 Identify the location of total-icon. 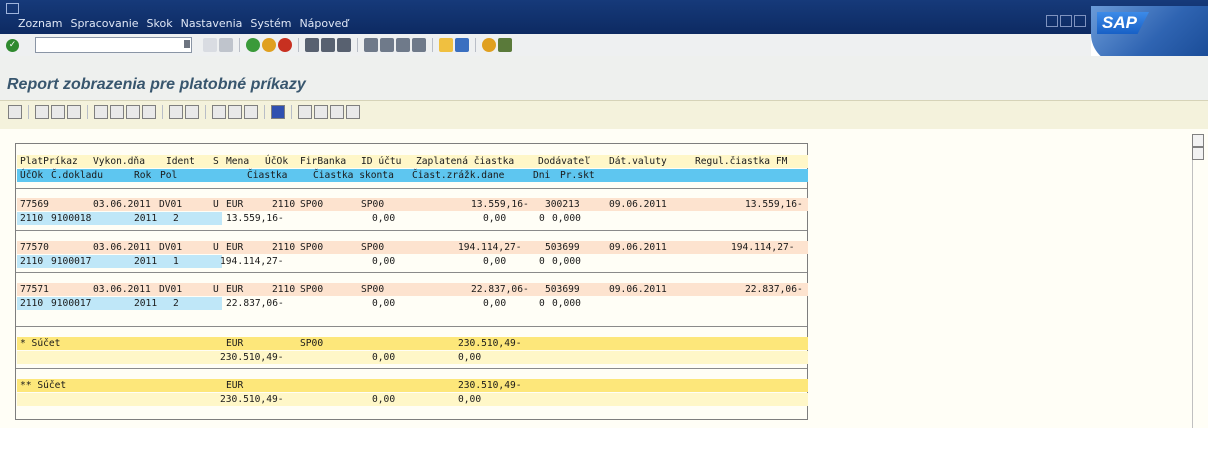
(101, 112).